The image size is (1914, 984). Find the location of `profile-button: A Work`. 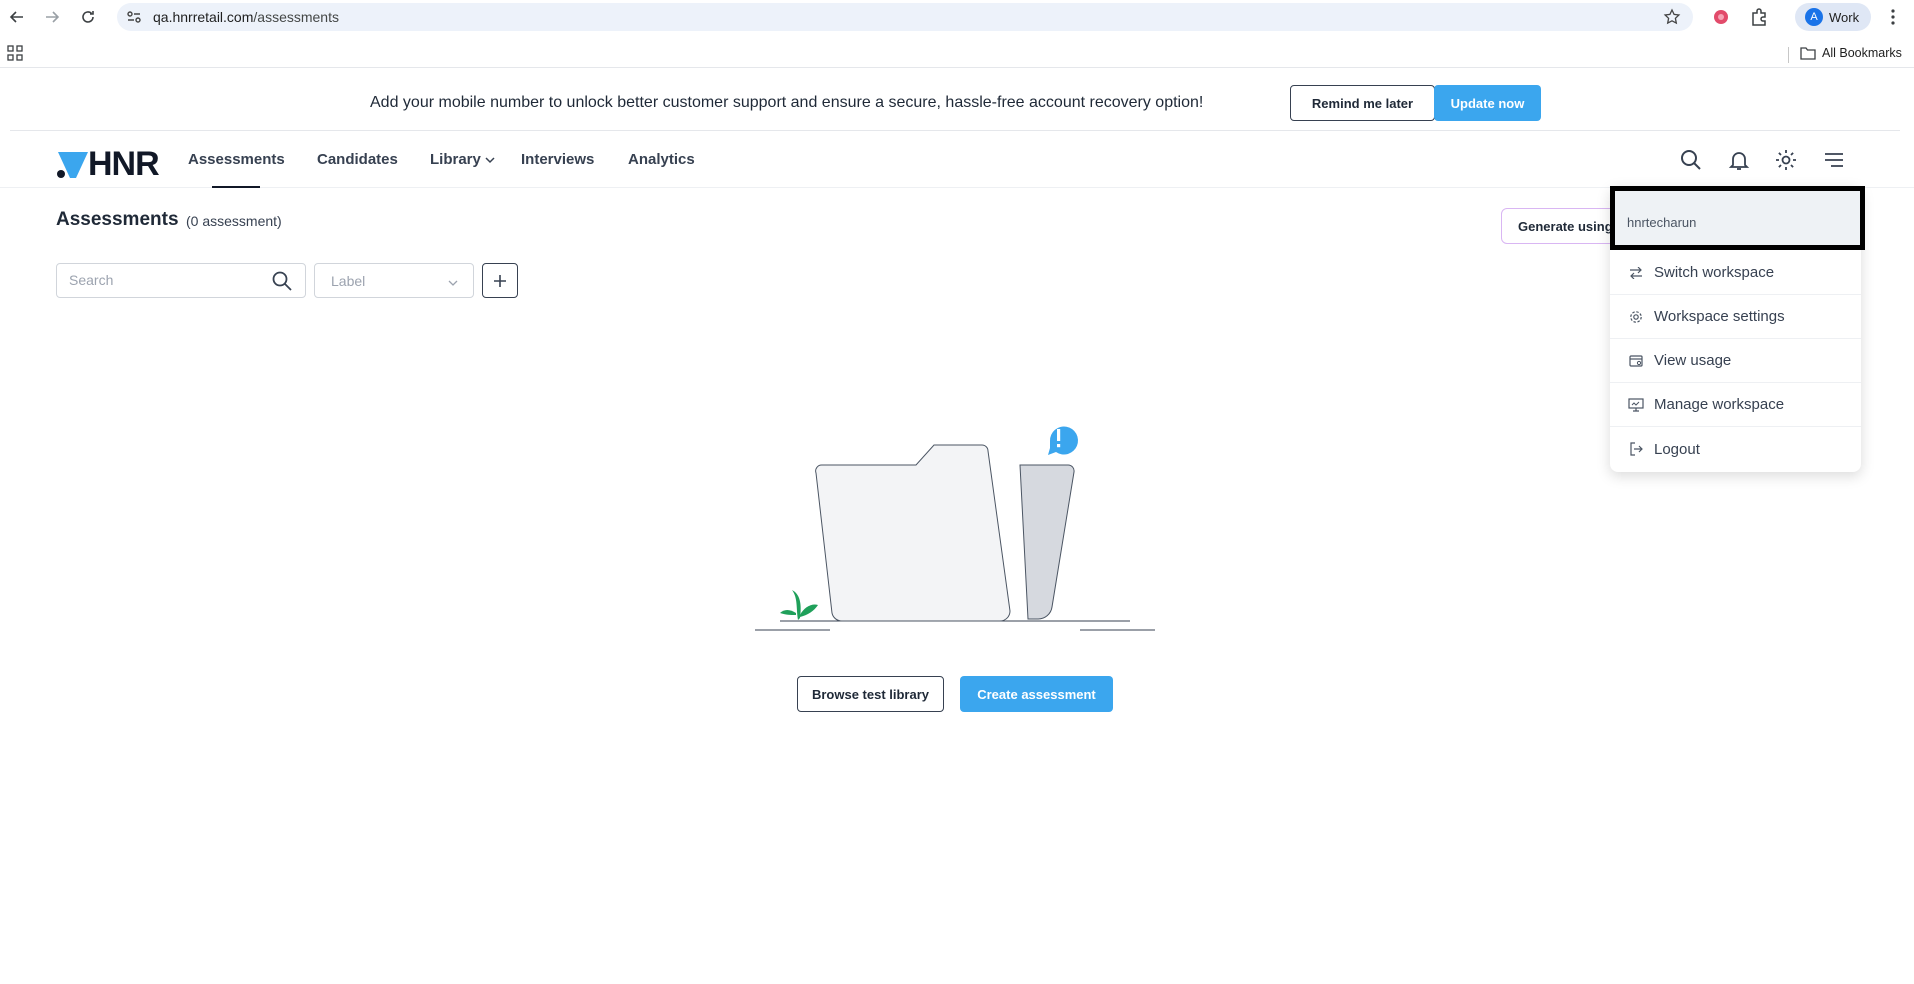

profile-button: A Work is located at coordinates (1833, 17).